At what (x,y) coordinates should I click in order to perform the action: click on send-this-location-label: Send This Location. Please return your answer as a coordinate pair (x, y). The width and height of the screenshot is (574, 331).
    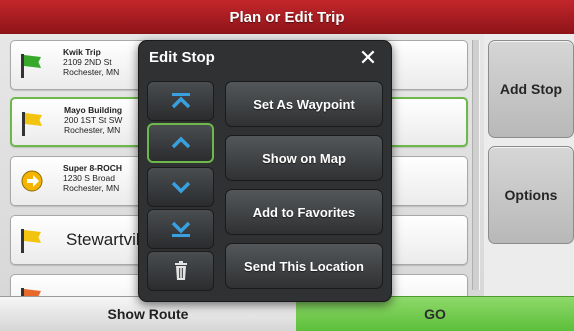
    Looking at the image, I should click on (304, 266).